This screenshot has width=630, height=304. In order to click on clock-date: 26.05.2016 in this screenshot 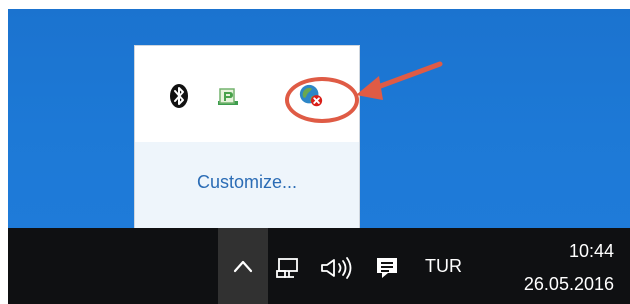, I will do `click(568, 284)`.